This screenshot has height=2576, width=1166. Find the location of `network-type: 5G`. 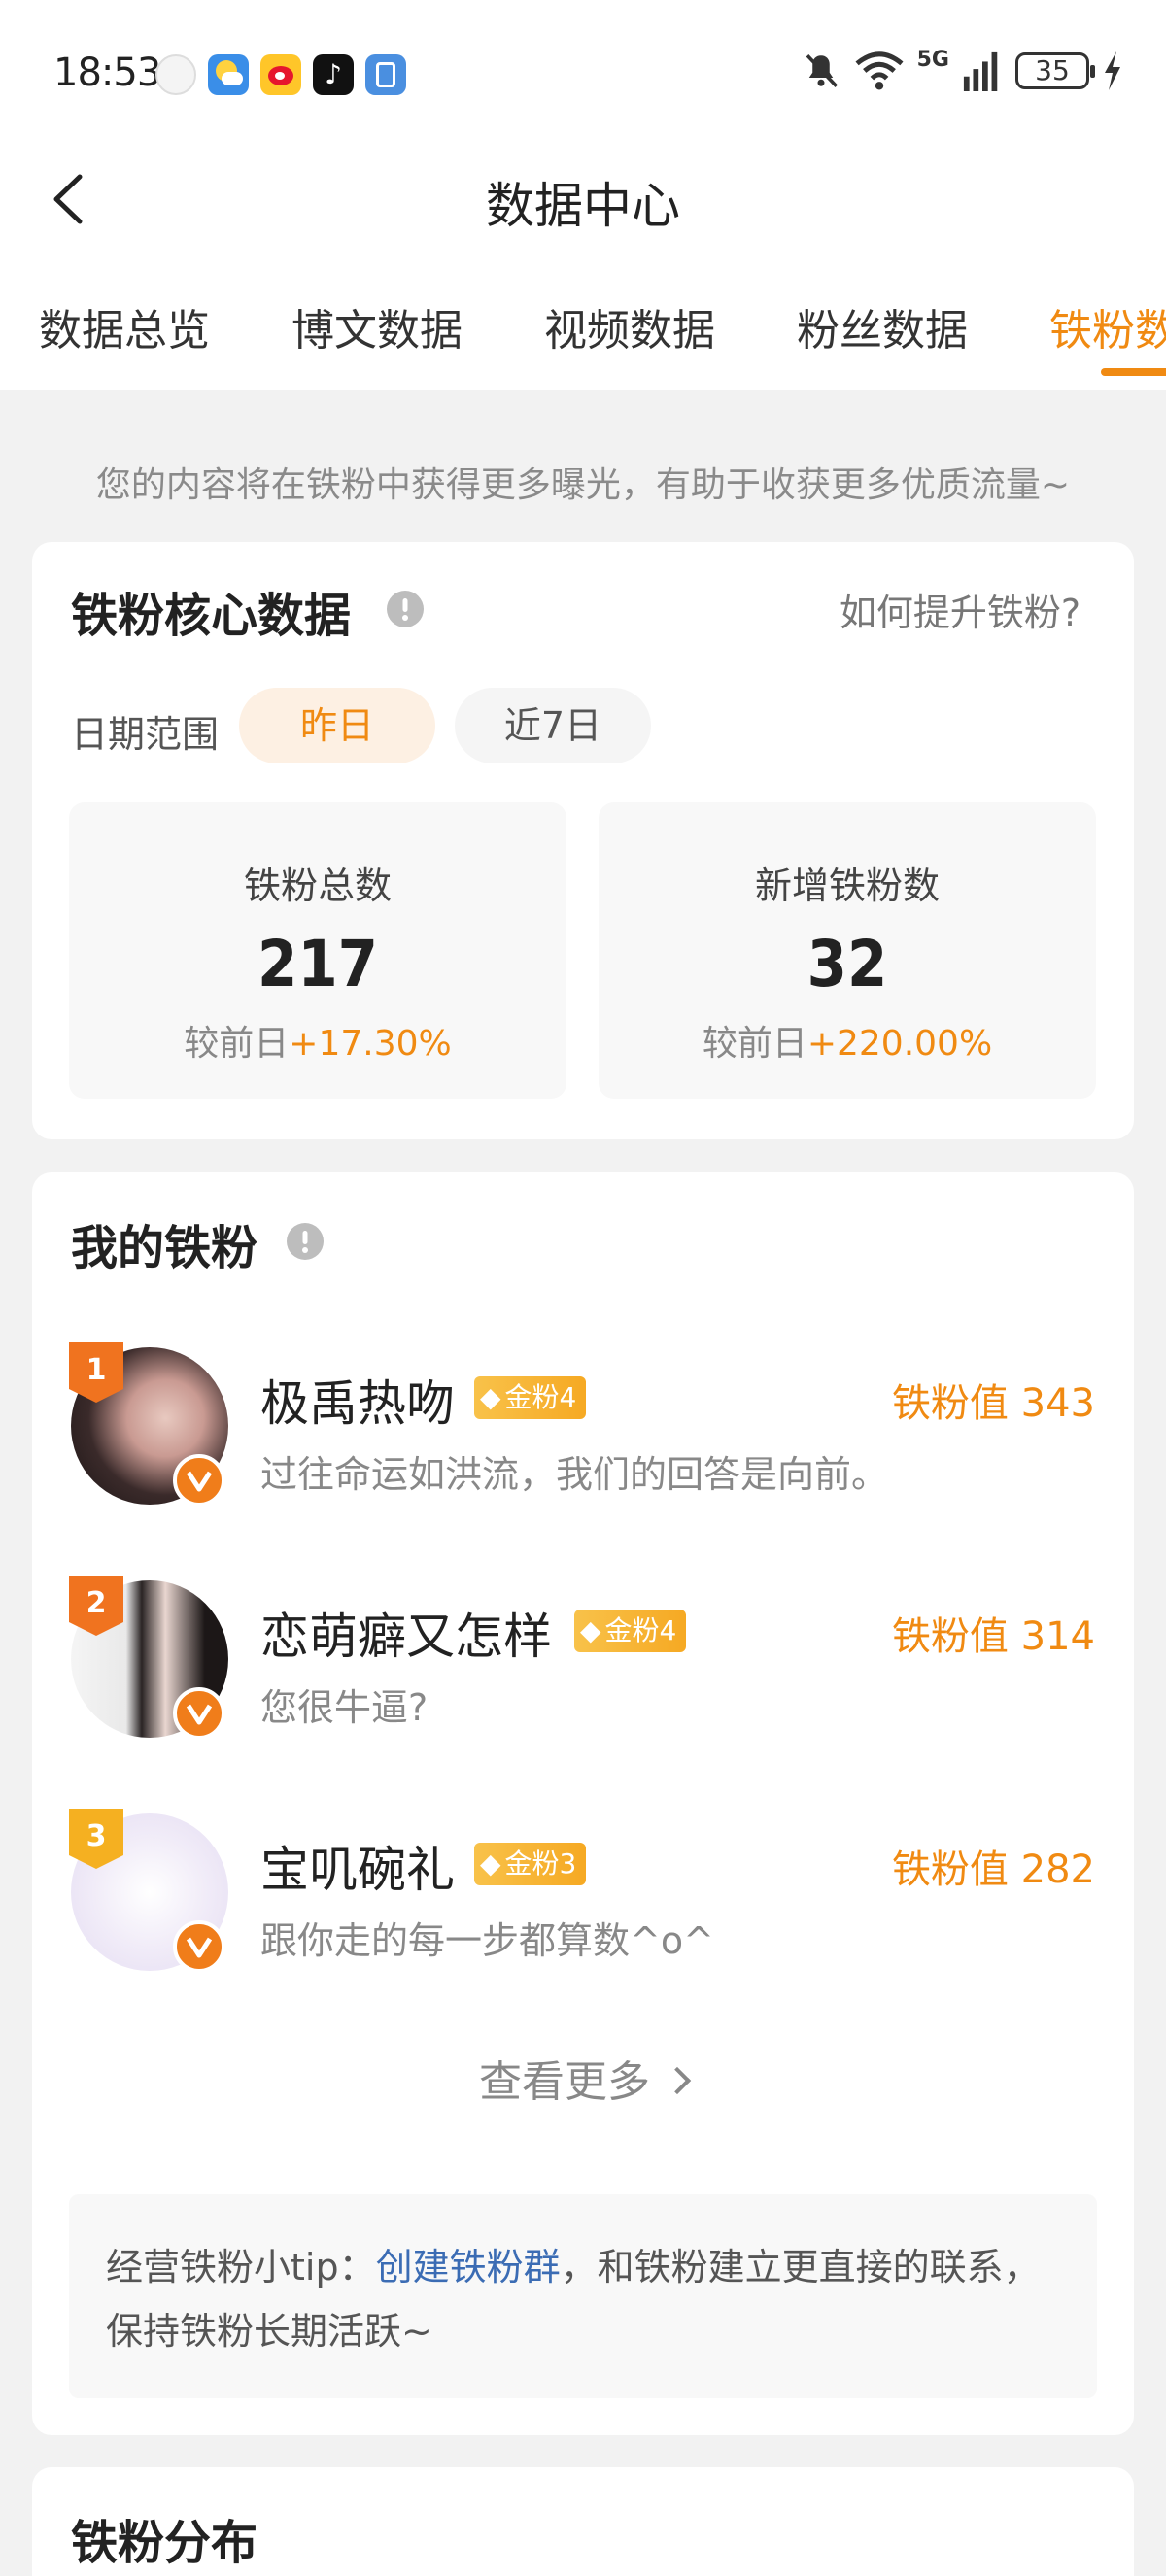

network-type: 5G is located at coordinates (932, 59).